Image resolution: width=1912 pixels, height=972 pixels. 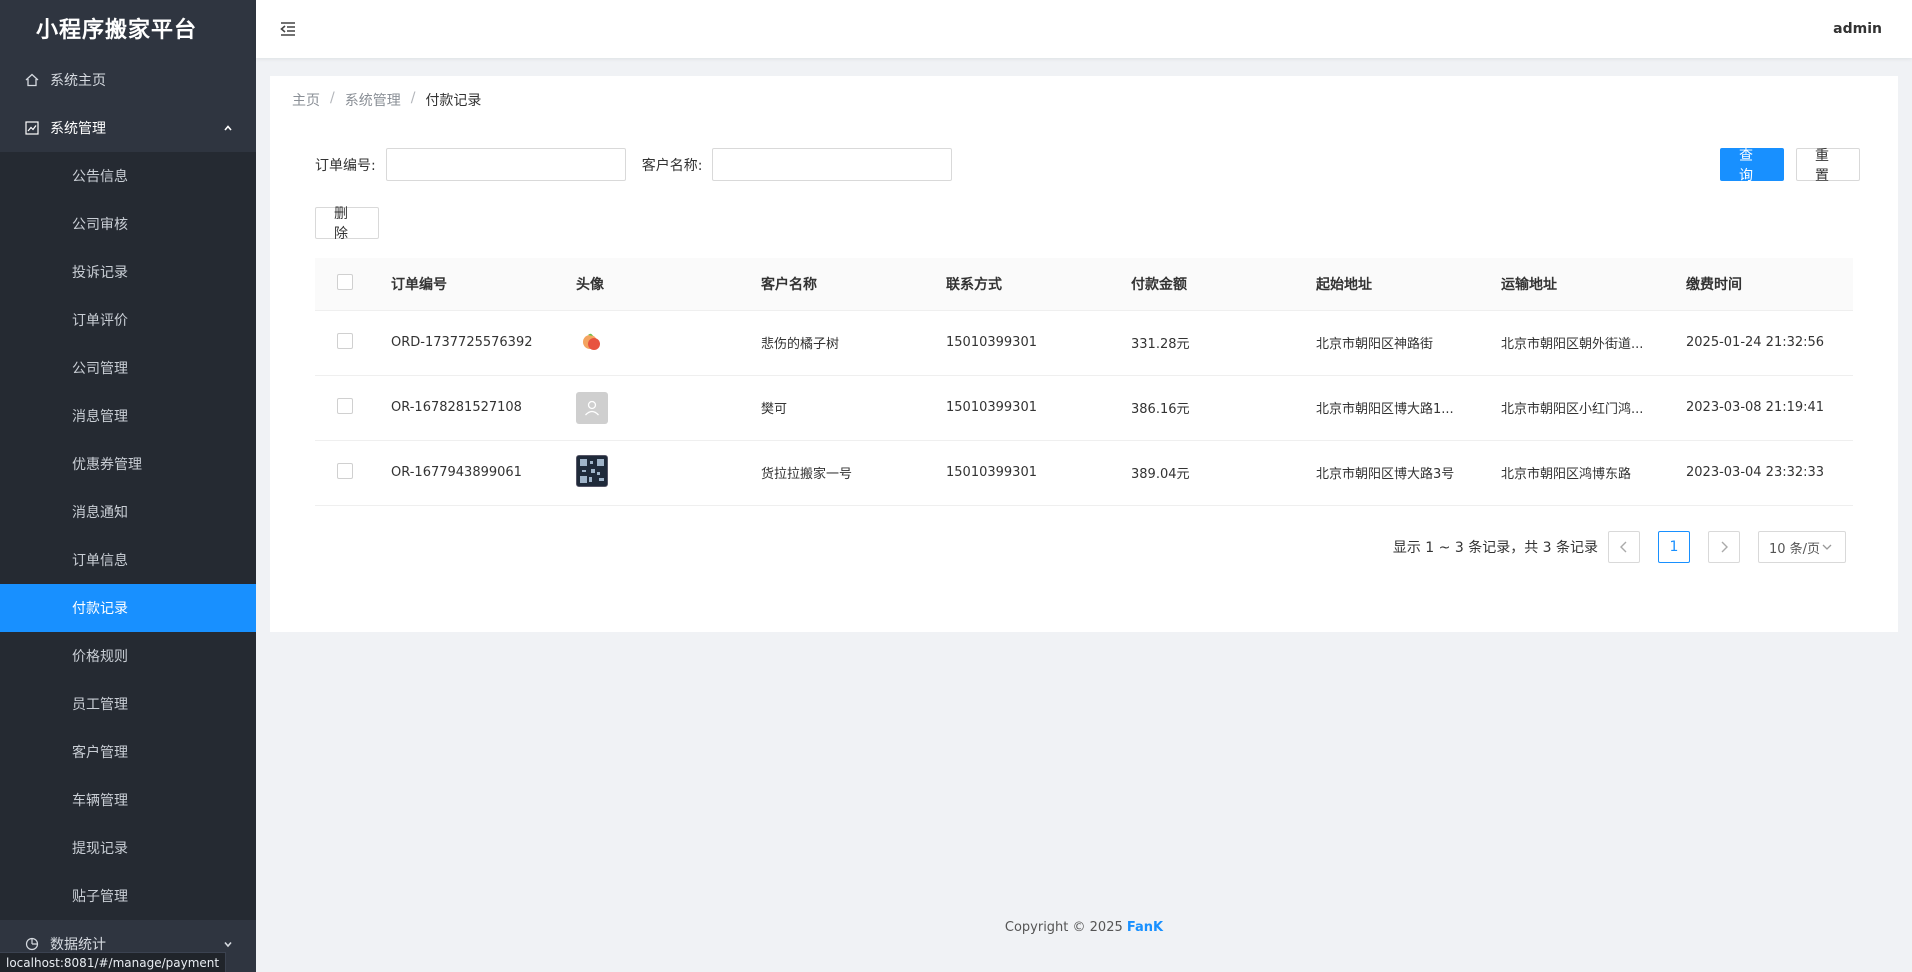 I want to click on select-all-checkbox, so click(x=345, y=281).